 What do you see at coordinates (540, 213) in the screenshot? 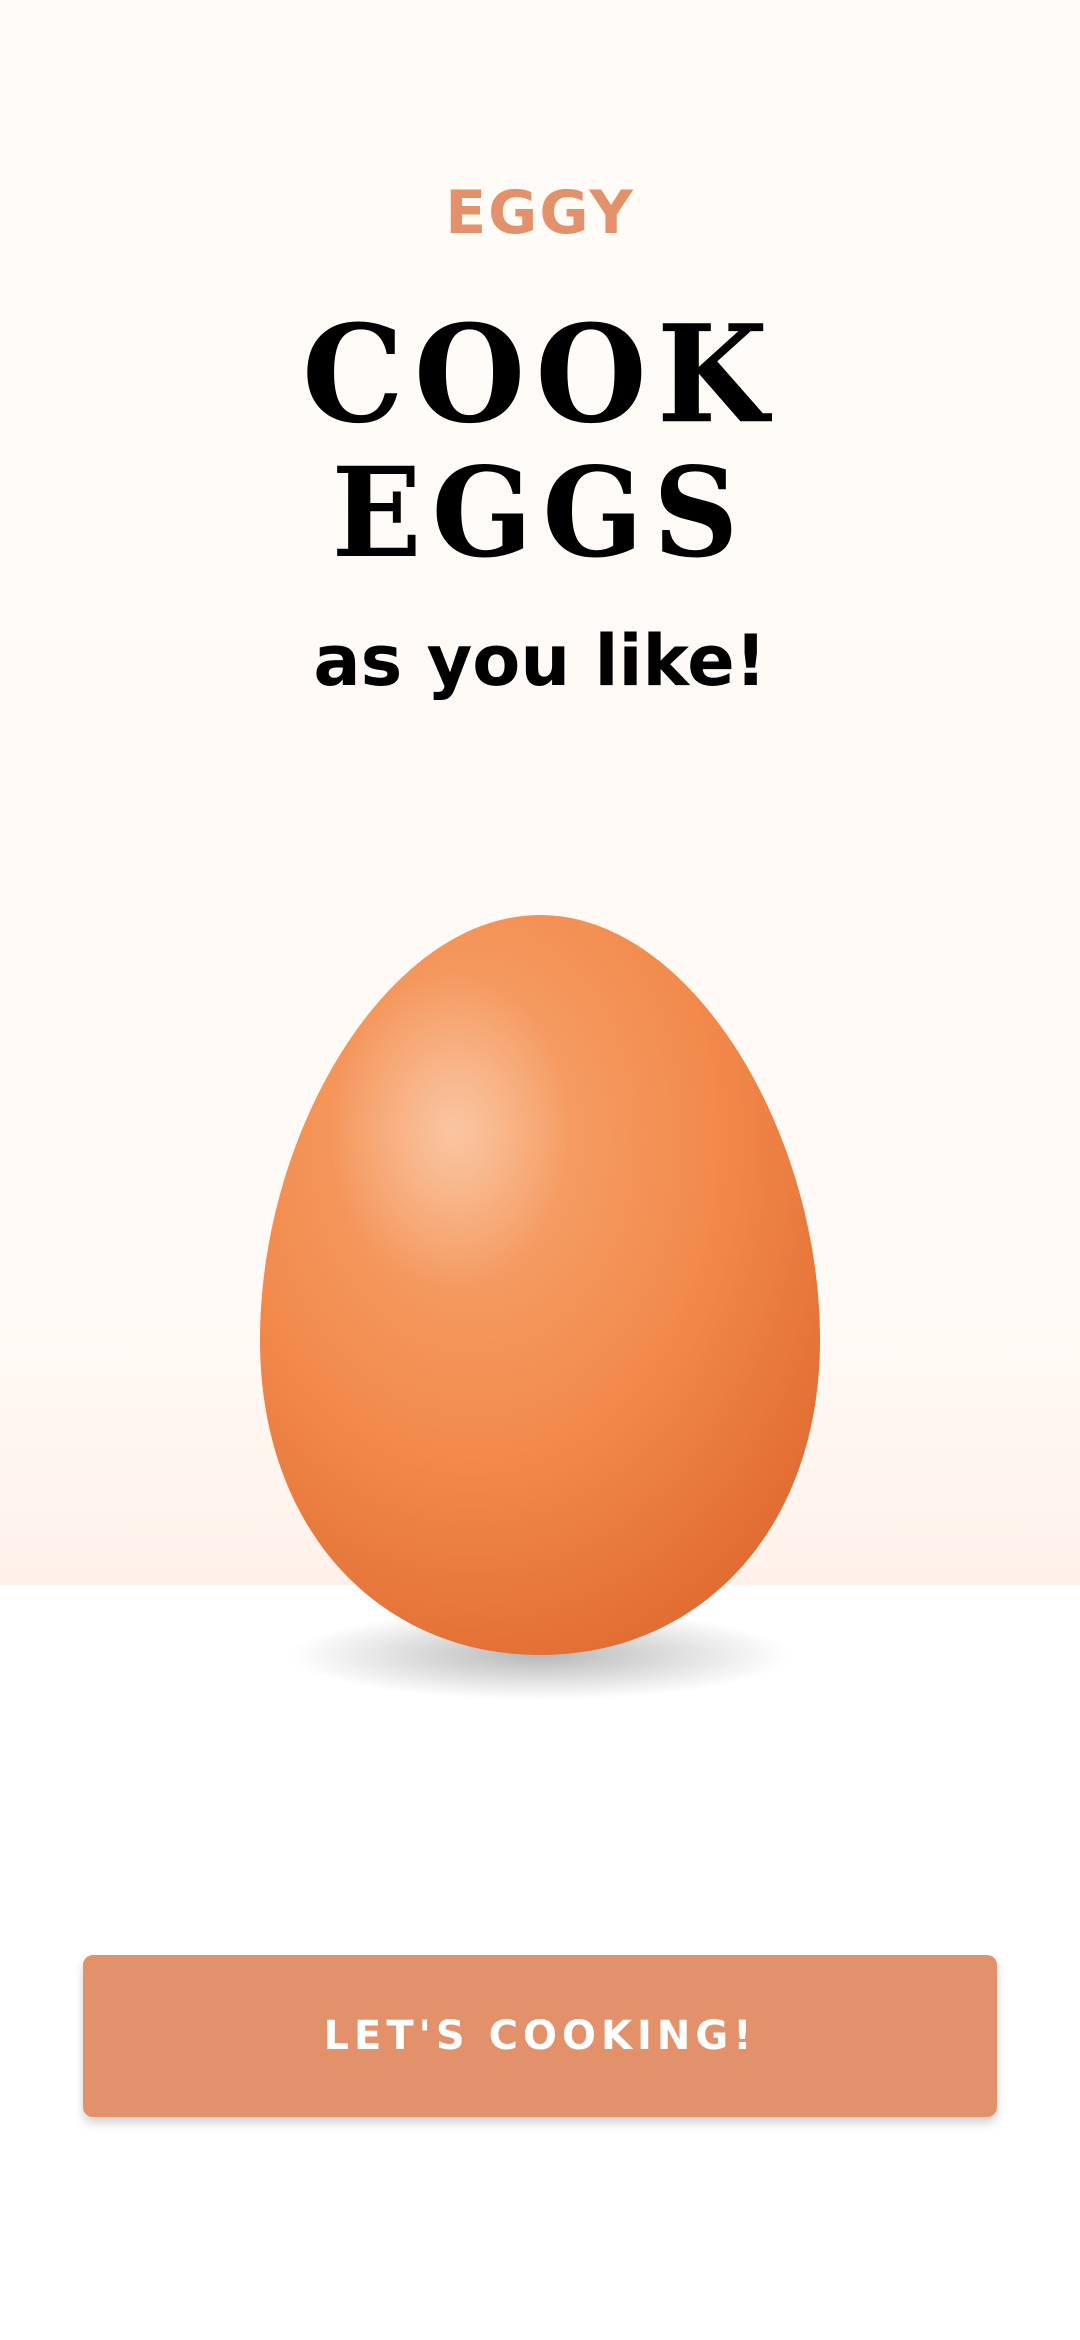
I see `brand-title: EGGY` at bounding box center [540, 213].